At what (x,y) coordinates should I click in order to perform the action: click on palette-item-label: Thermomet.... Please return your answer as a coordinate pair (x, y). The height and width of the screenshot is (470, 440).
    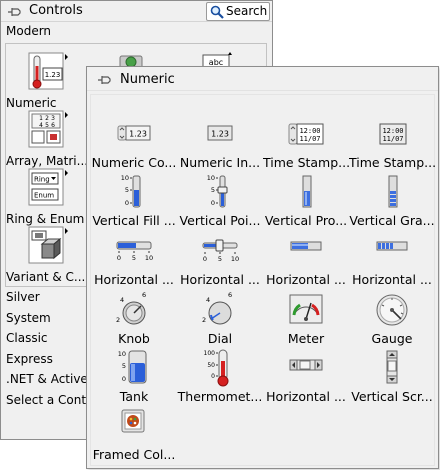
    Looking at the image, I should click on (220, 396).